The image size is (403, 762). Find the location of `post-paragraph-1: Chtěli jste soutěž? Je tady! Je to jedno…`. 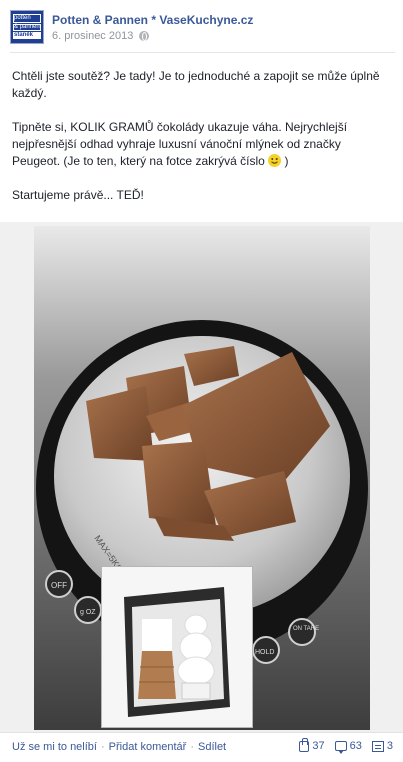

post-paragraph-1: Chtěli jste soutěž? Je tady! Je to jedno… is located at coordinates (196, 84).